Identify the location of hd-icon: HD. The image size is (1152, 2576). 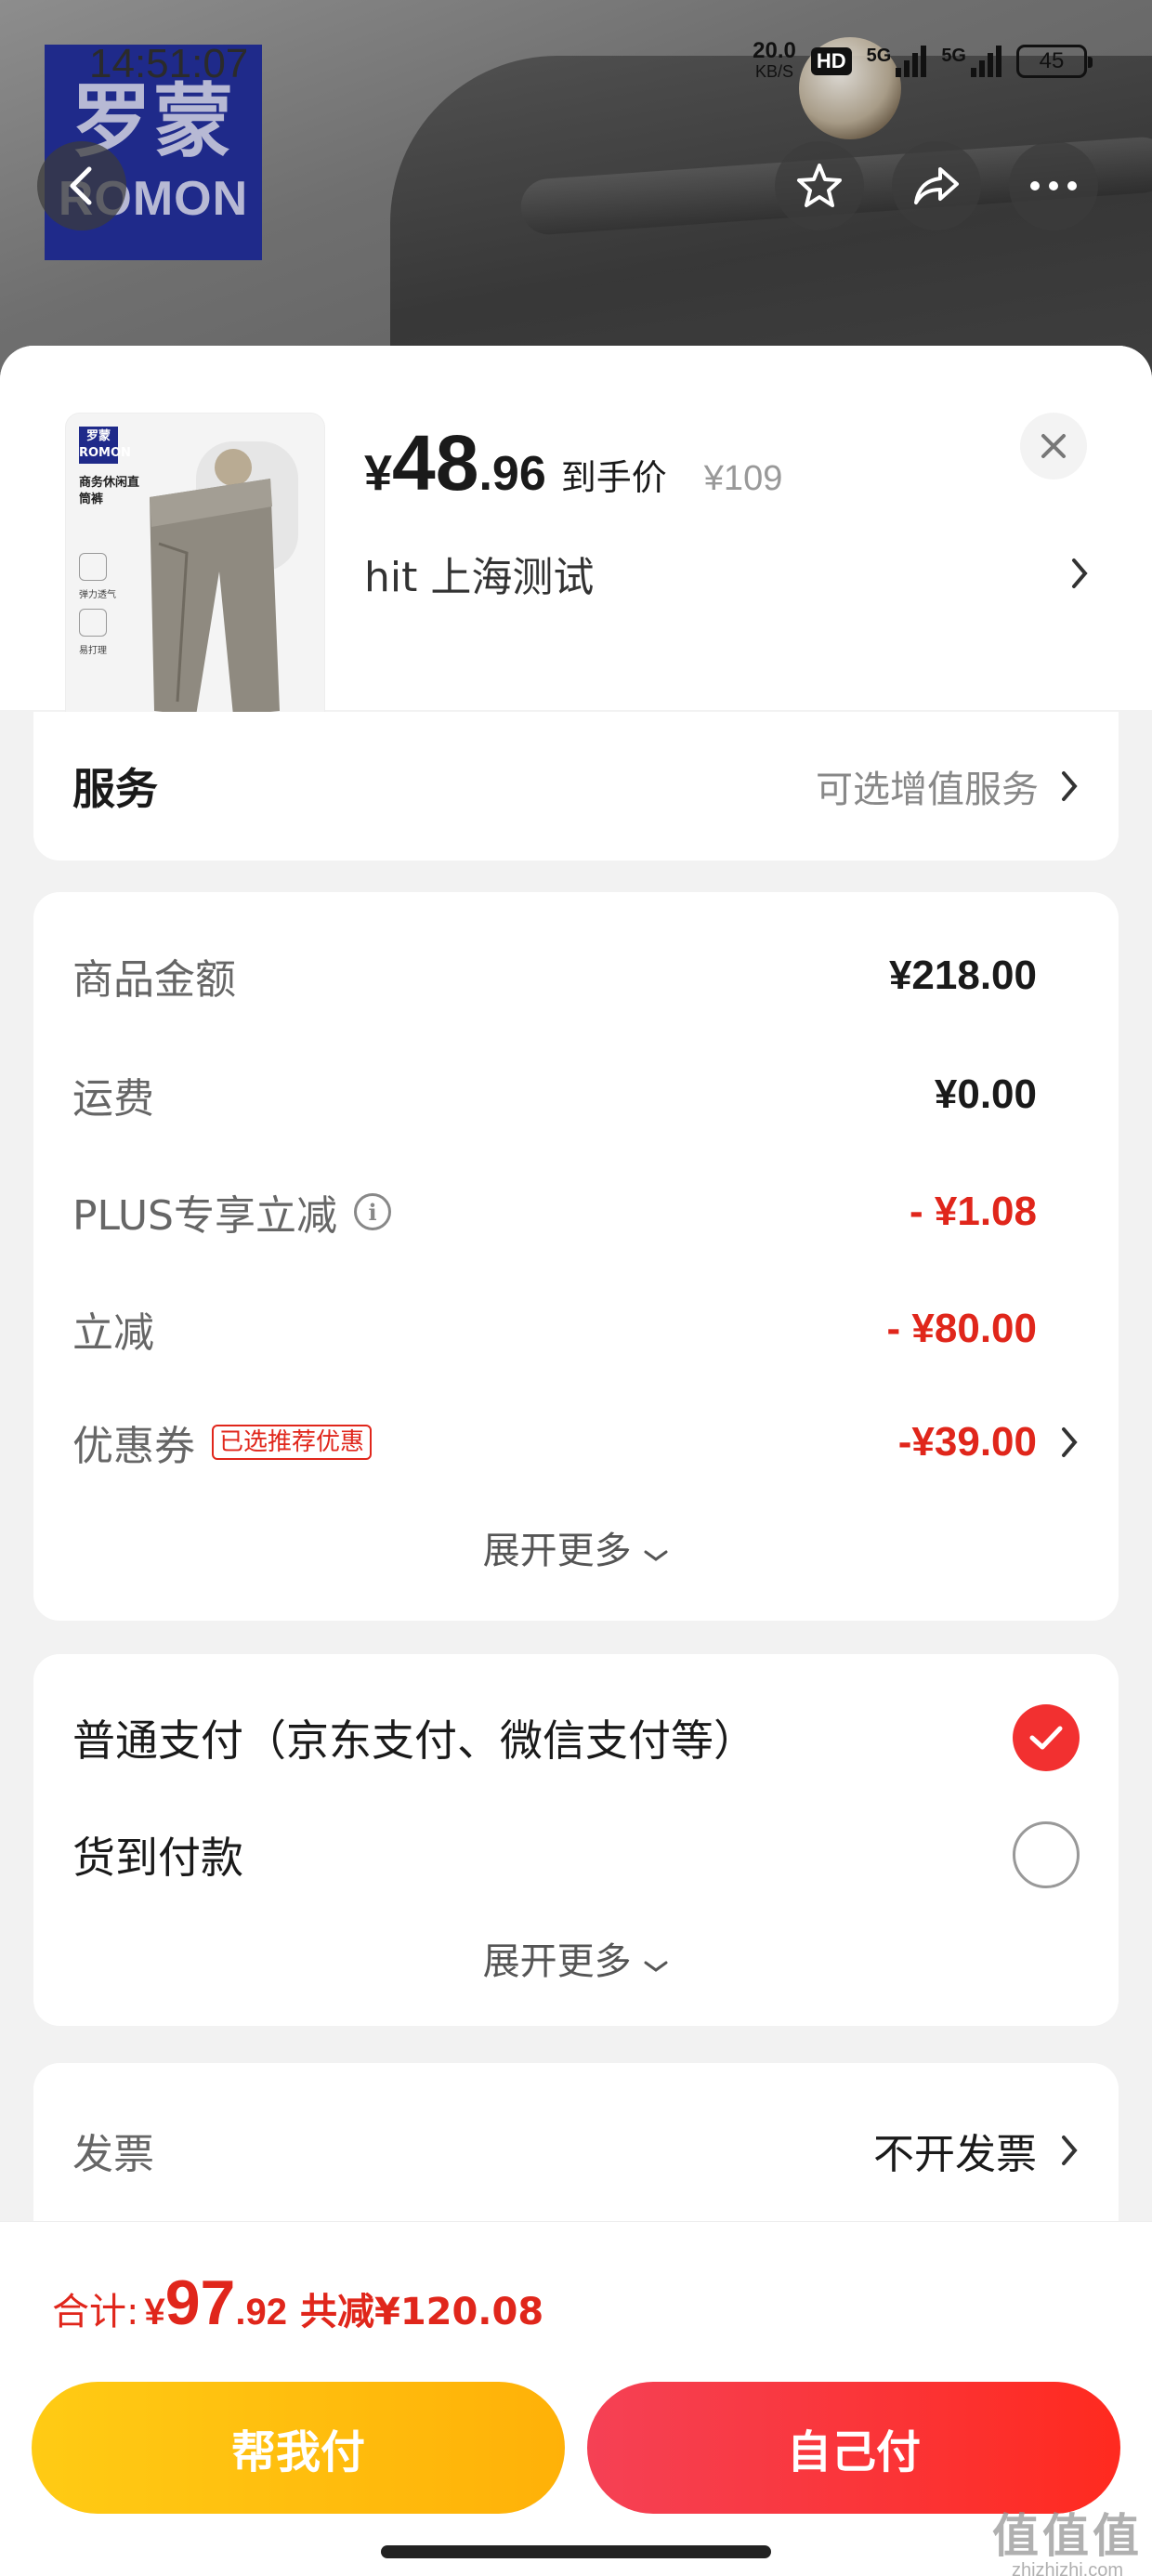
(831, 61).